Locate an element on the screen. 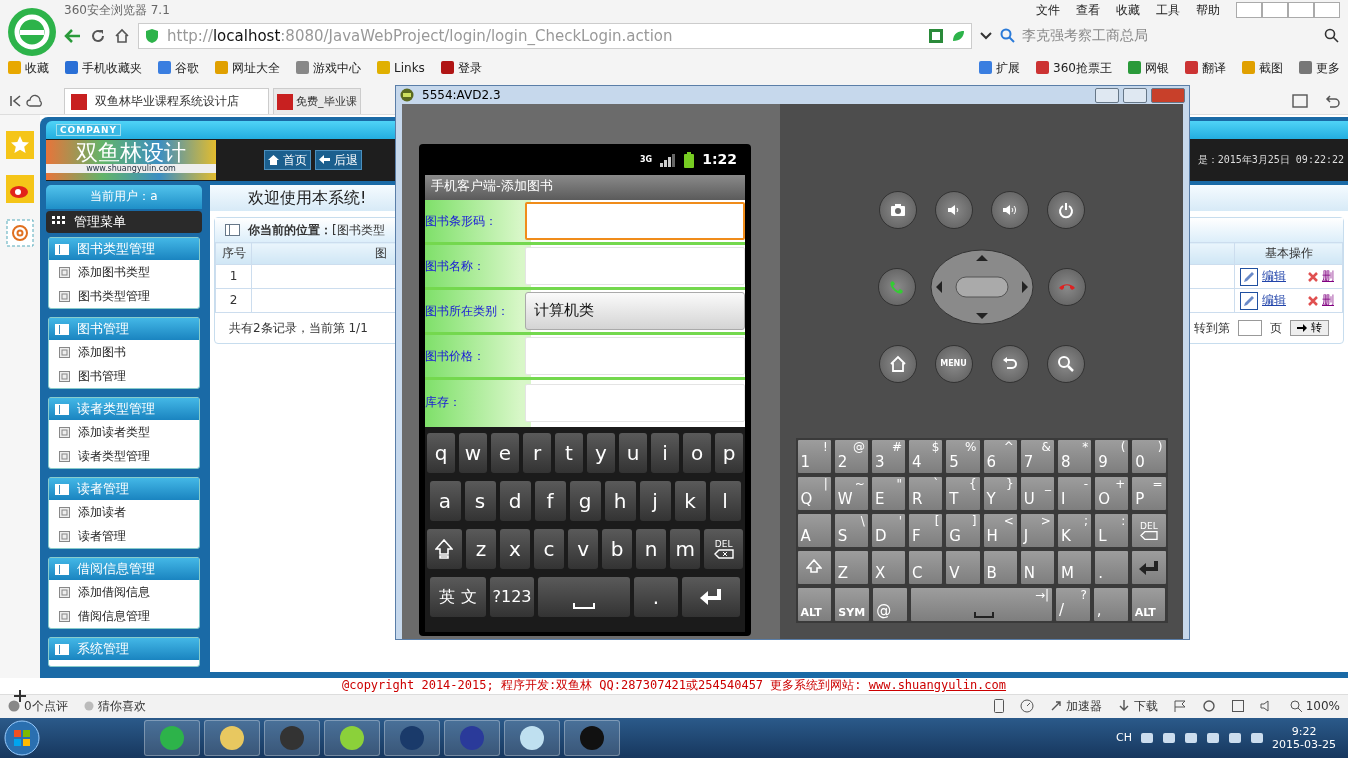 The image size is (1348, 758). page-number-field is located at coordinates (1250, 328).